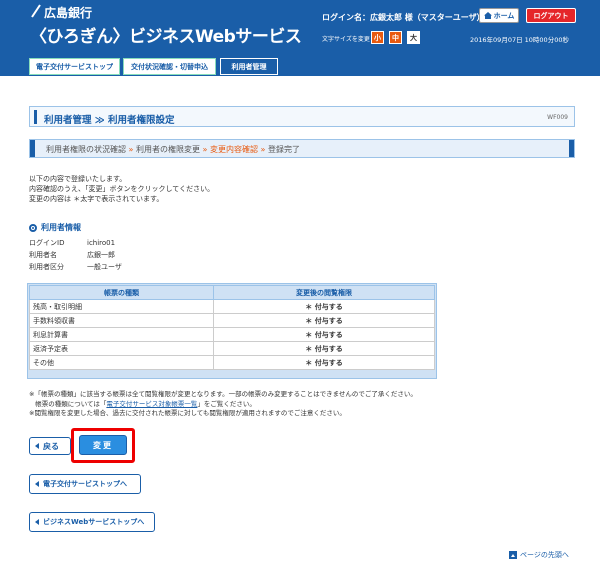 The width and height of the screenshot is (600, 588). I want to click on instruction-line: 以下の内容で登録いたします。, so click(78, 179).